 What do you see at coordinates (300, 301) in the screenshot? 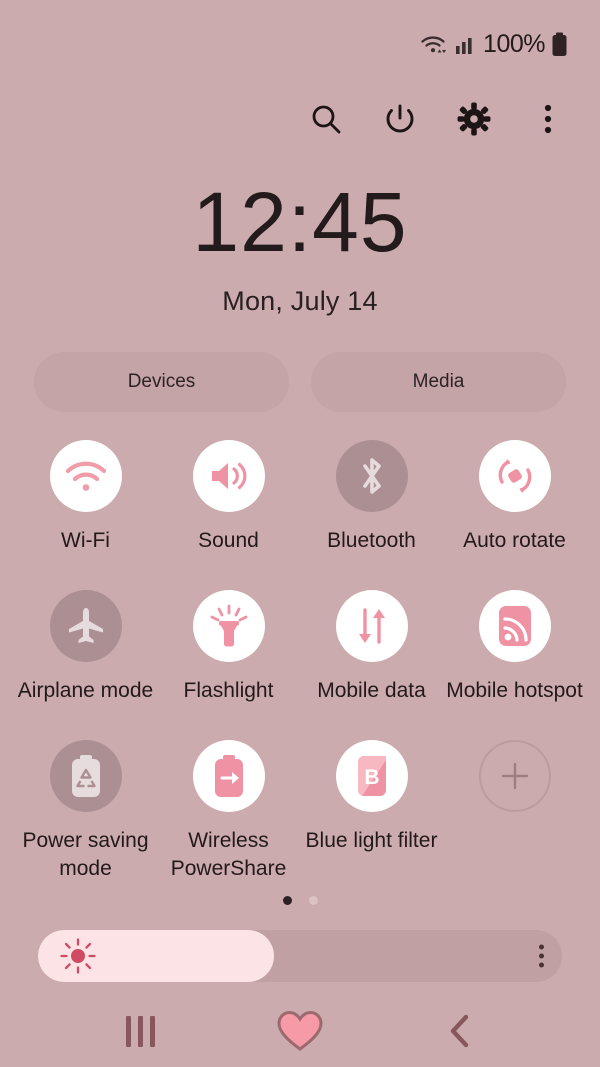
I see `clock-date: Mon, July 14` at bounding box center [300, 301].